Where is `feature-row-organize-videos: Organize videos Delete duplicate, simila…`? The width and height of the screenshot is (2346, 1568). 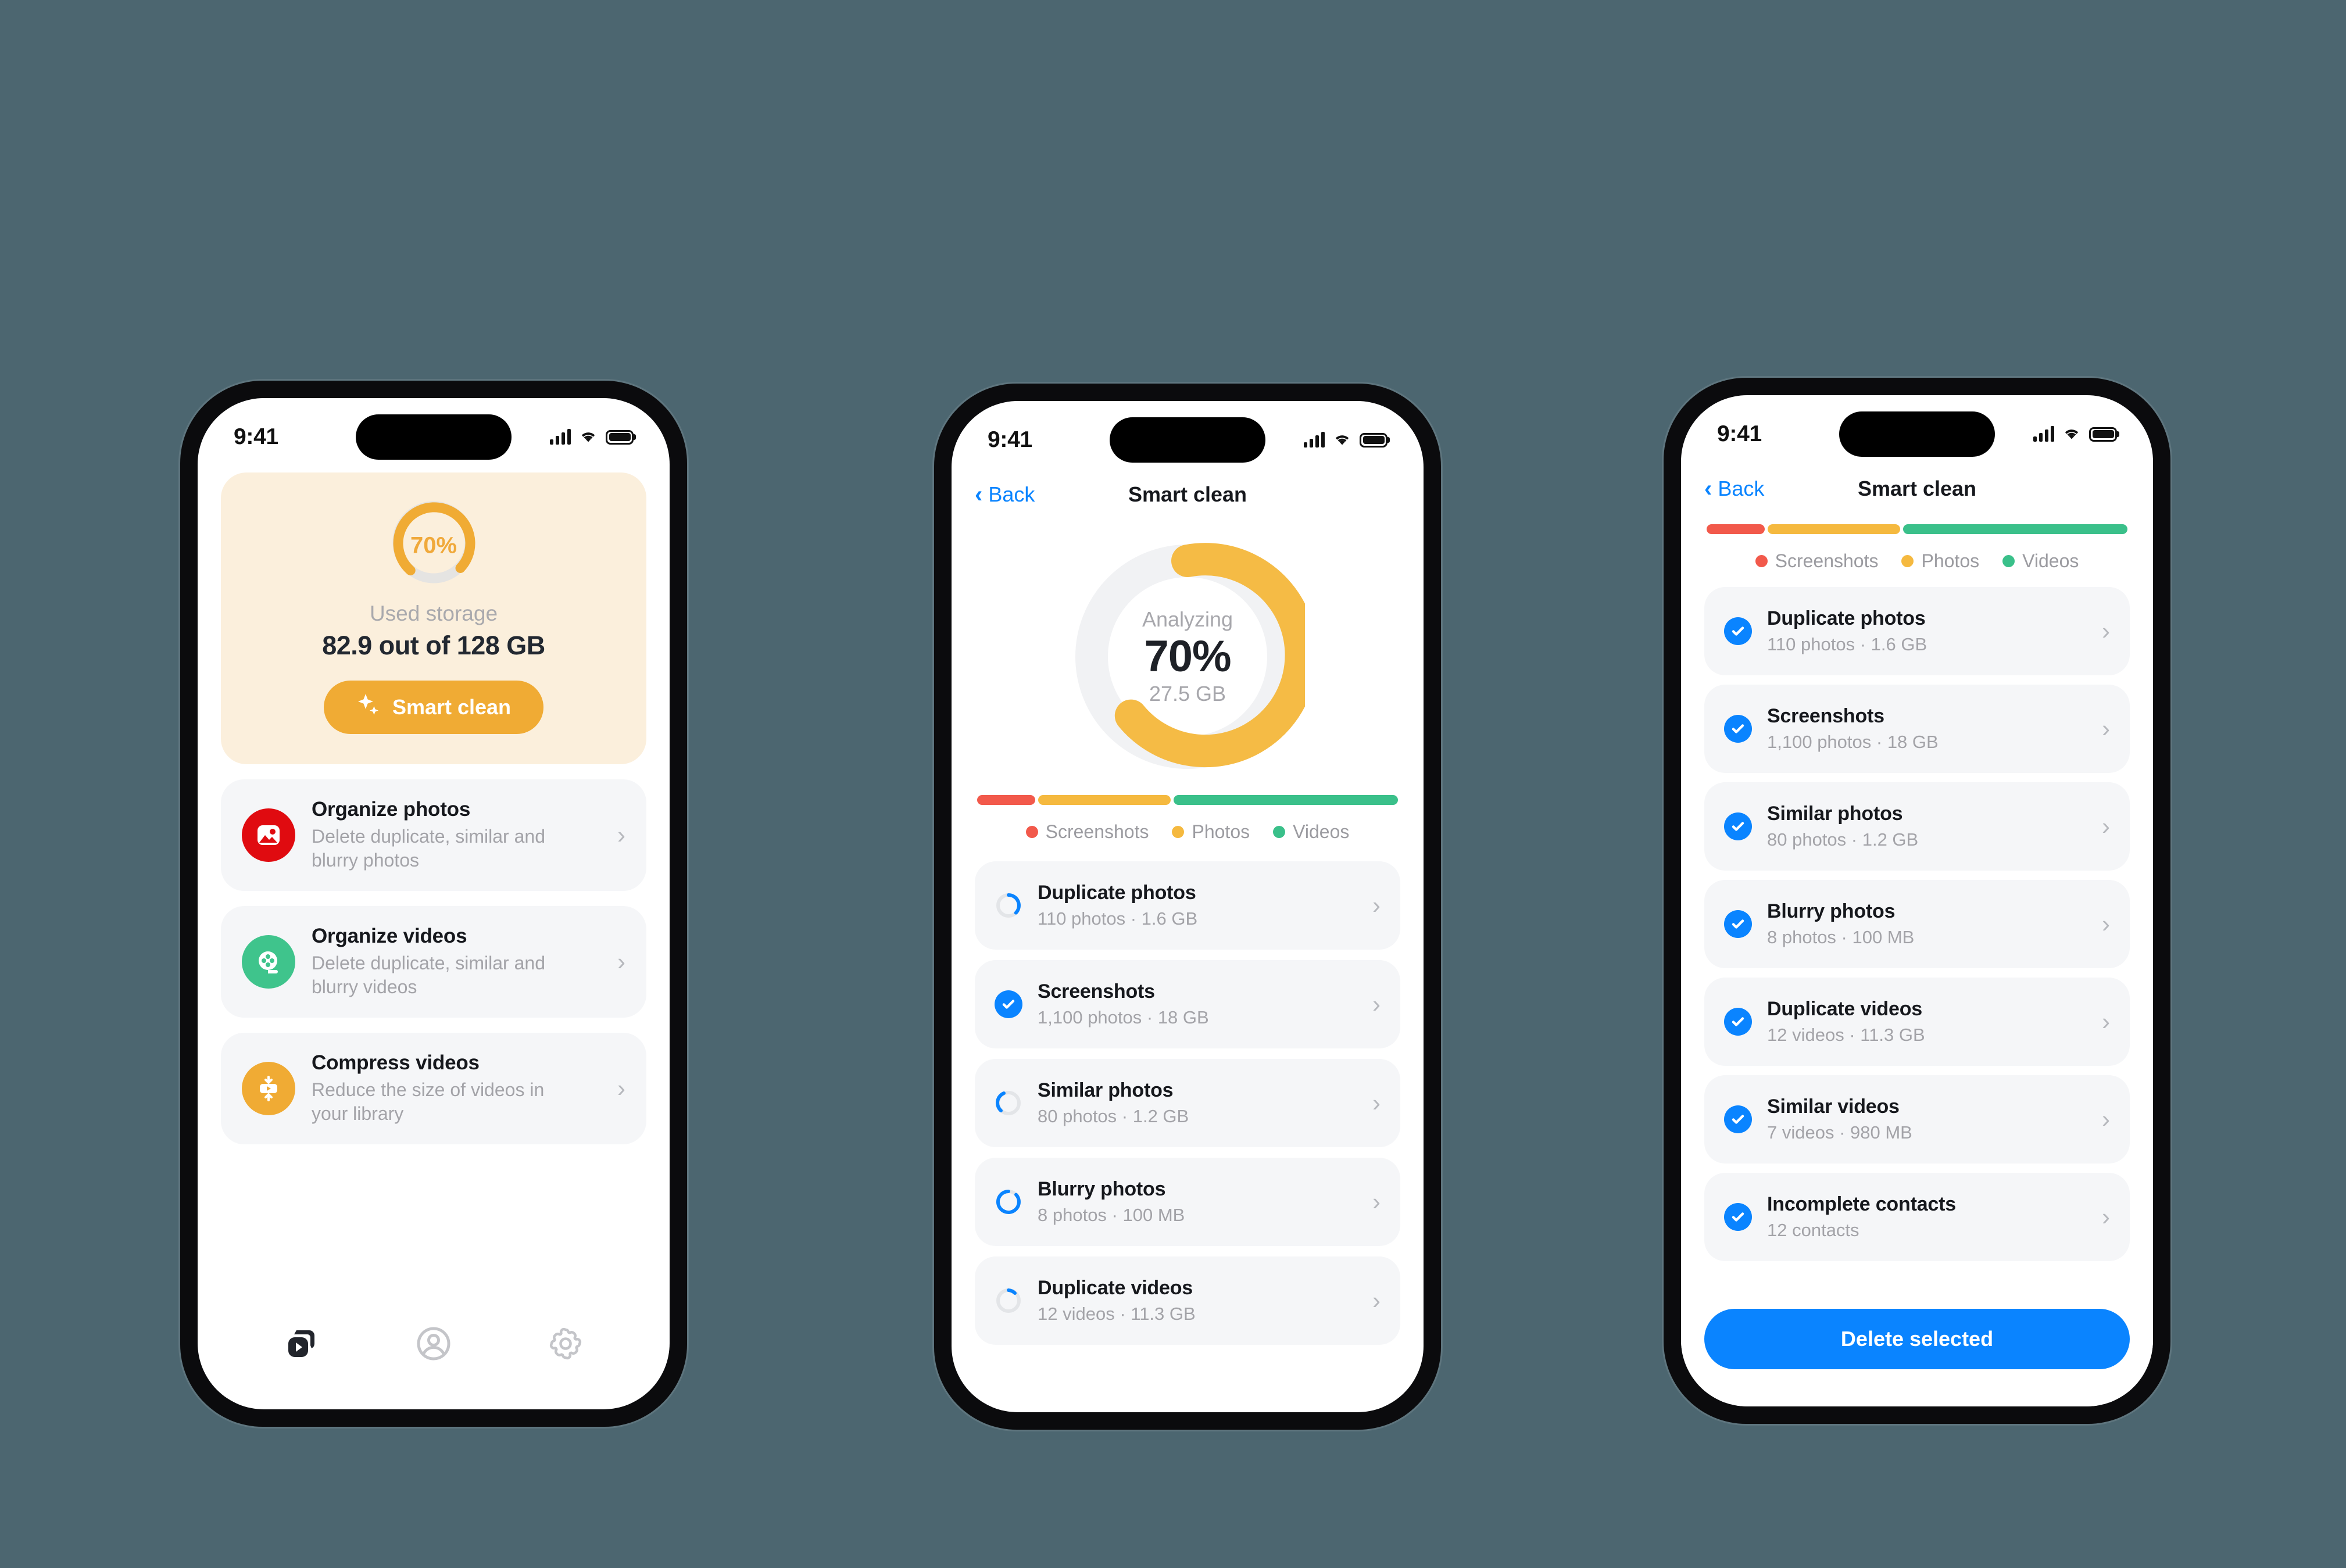 feature-row-organize-videos: Organize videos Delete duplicate, simila… is located at coordinates (433, 962).